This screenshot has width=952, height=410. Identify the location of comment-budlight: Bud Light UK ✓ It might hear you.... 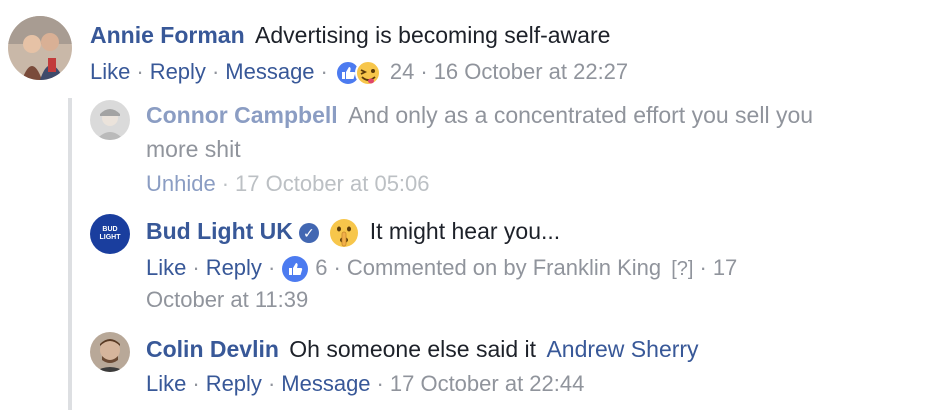
(353, 231).